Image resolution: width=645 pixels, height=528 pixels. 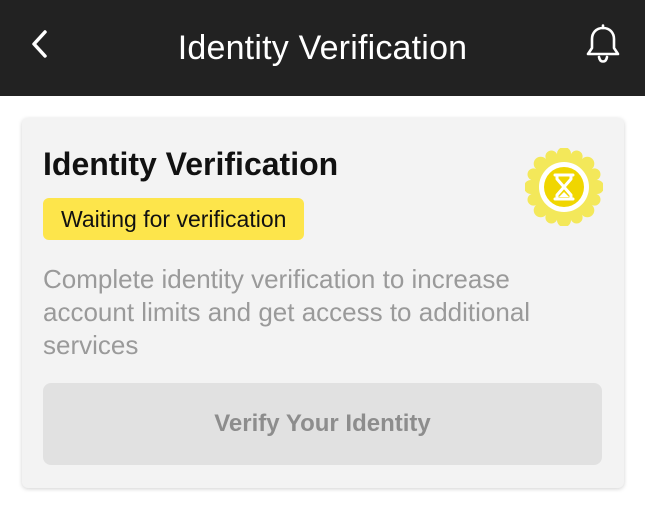 I want to click on page-title: Identity Verification, so click(x=322, y=47).